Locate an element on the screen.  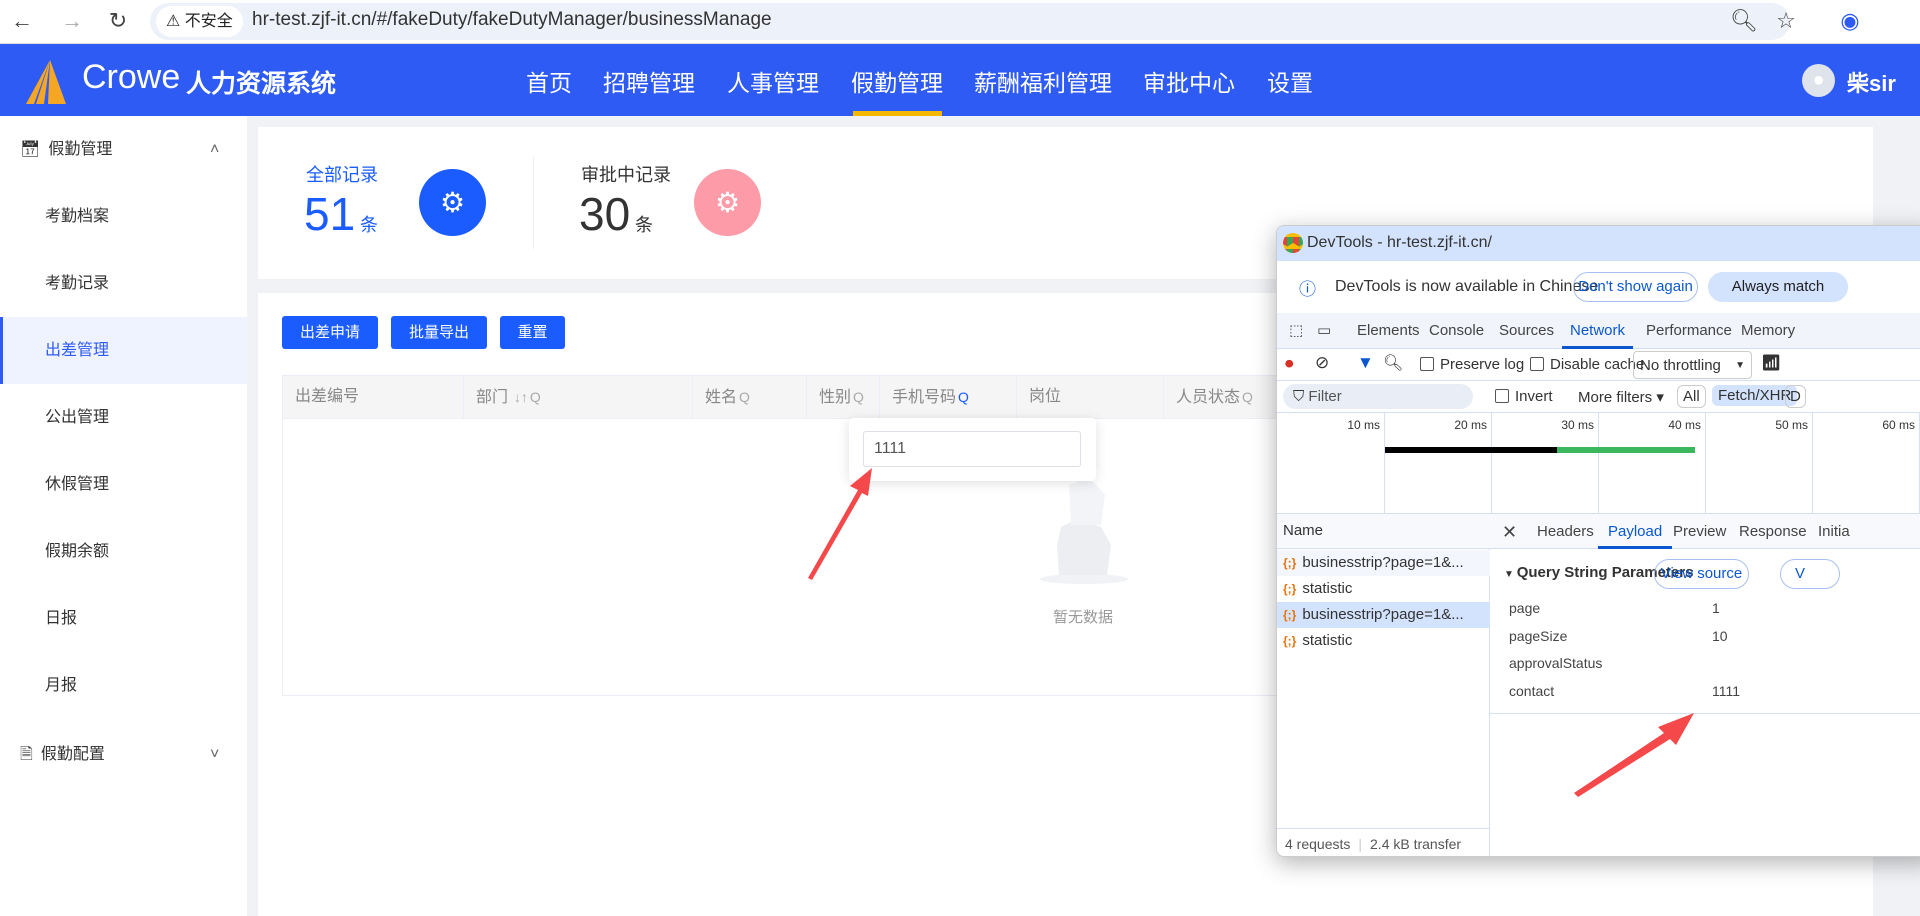
param-value: 10 is located at coordinates (1720, 636).